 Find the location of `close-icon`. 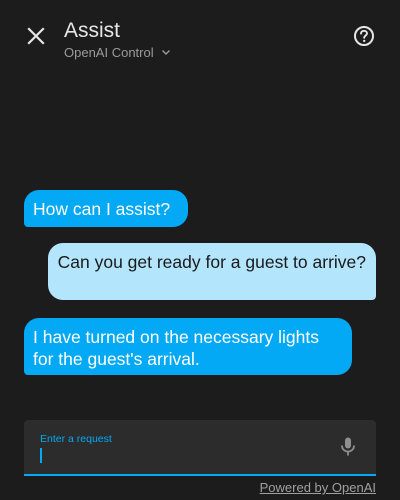

close-icon is located at coordinates (36, 36).